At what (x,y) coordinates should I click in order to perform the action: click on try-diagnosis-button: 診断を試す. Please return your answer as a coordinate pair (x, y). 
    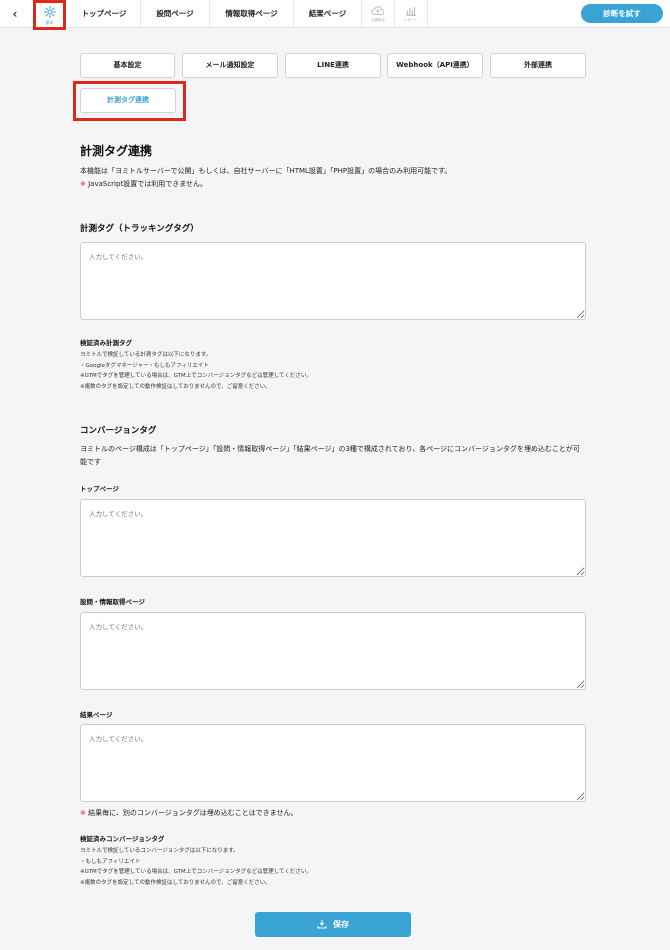
    Looking at the image, I should click on (622, 13).